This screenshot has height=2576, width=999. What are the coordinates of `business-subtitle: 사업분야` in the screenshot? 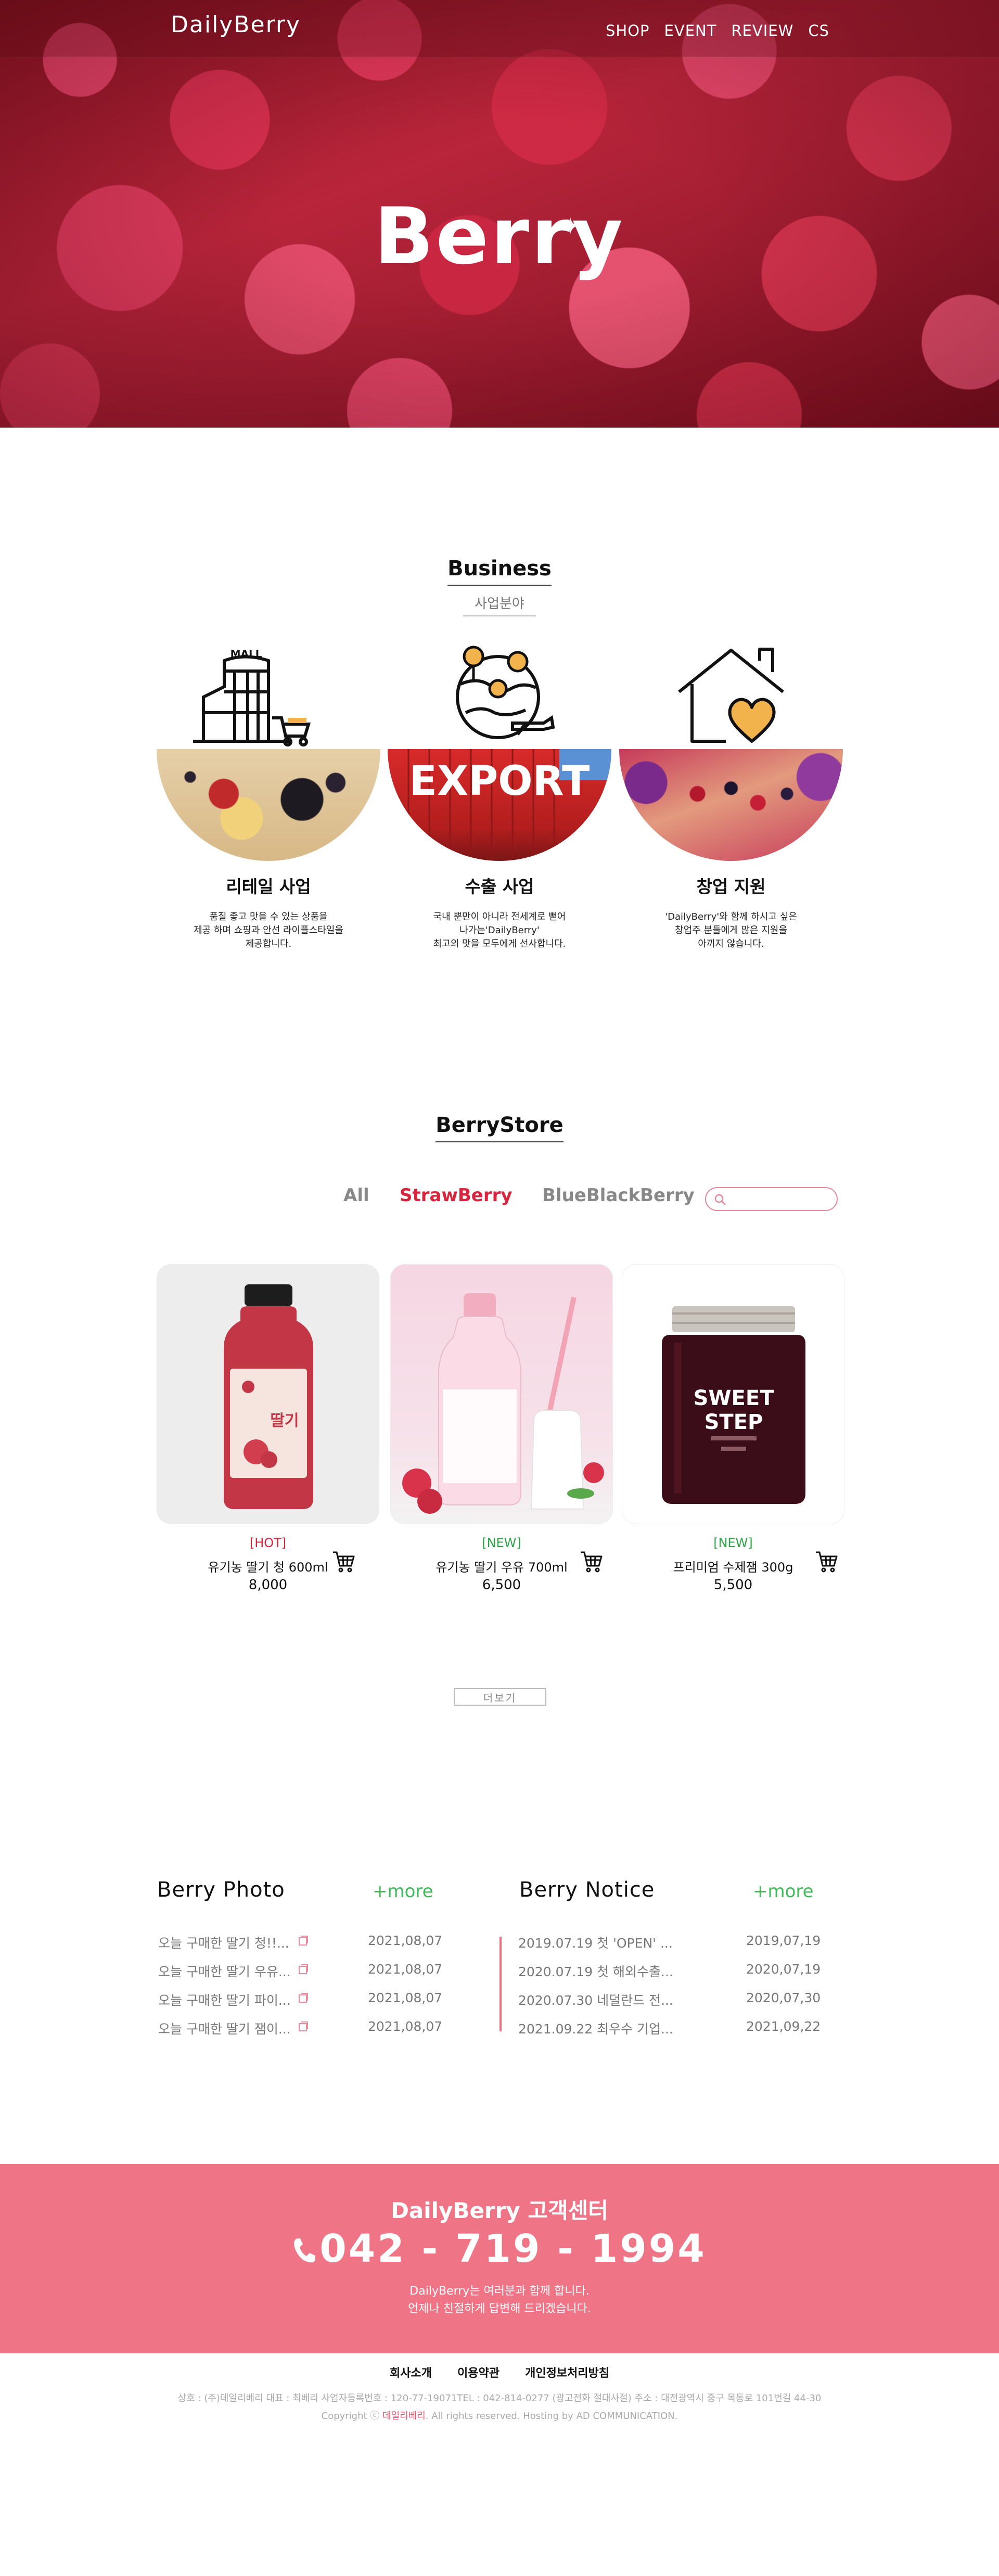 It's located at (499, 604).